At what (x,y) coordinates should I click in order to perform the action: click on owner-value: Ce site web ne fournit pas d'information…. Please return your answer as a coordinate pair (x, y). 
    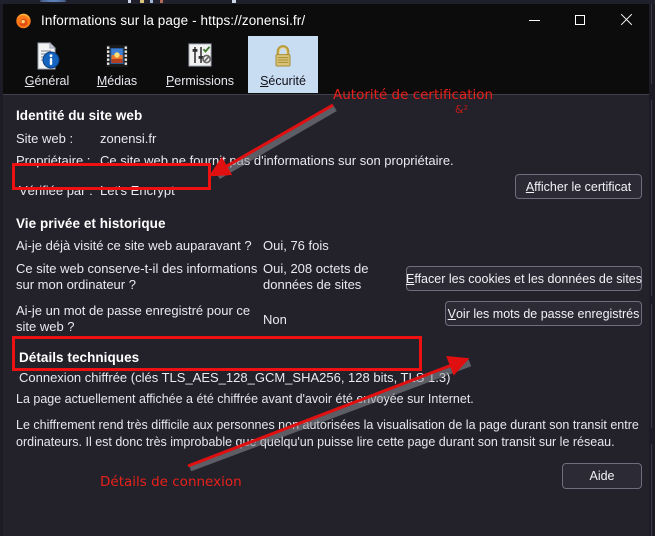
    Looking at the image, I should click on (277, 160).